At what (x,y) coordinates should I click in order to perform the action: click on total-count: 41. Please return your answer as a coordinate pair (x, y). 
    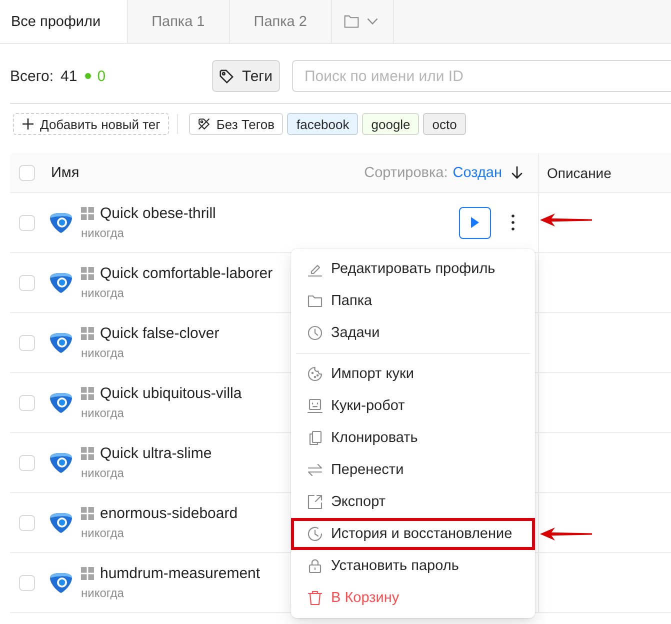
    Looking at the image, I should click on (69, 76).